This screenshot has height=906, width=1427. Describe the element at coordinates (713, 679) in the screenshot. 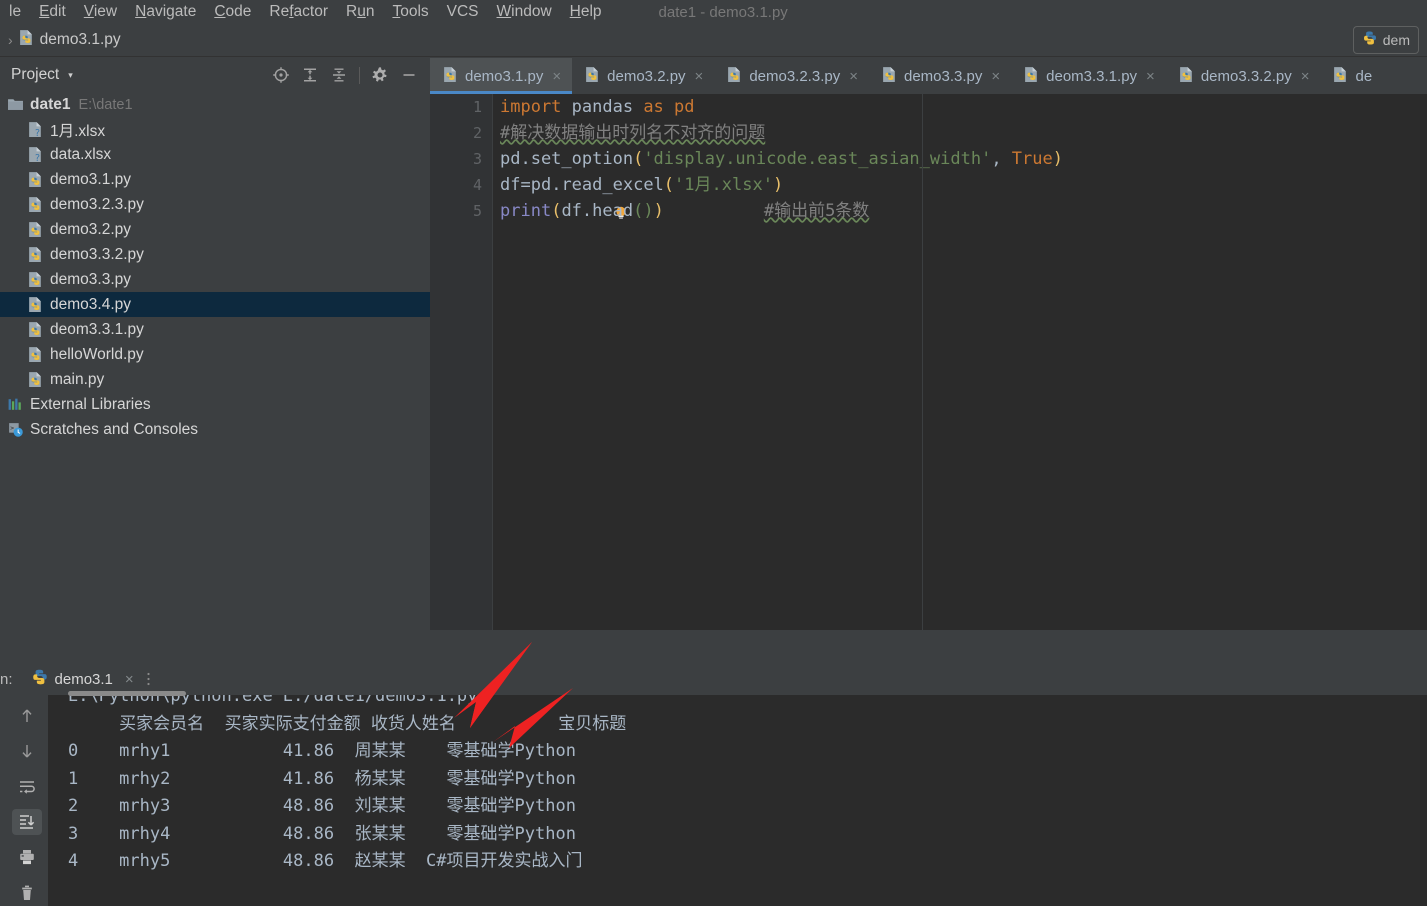

I see `run-tool-window-header: n: demo3.1 ×` at that location.